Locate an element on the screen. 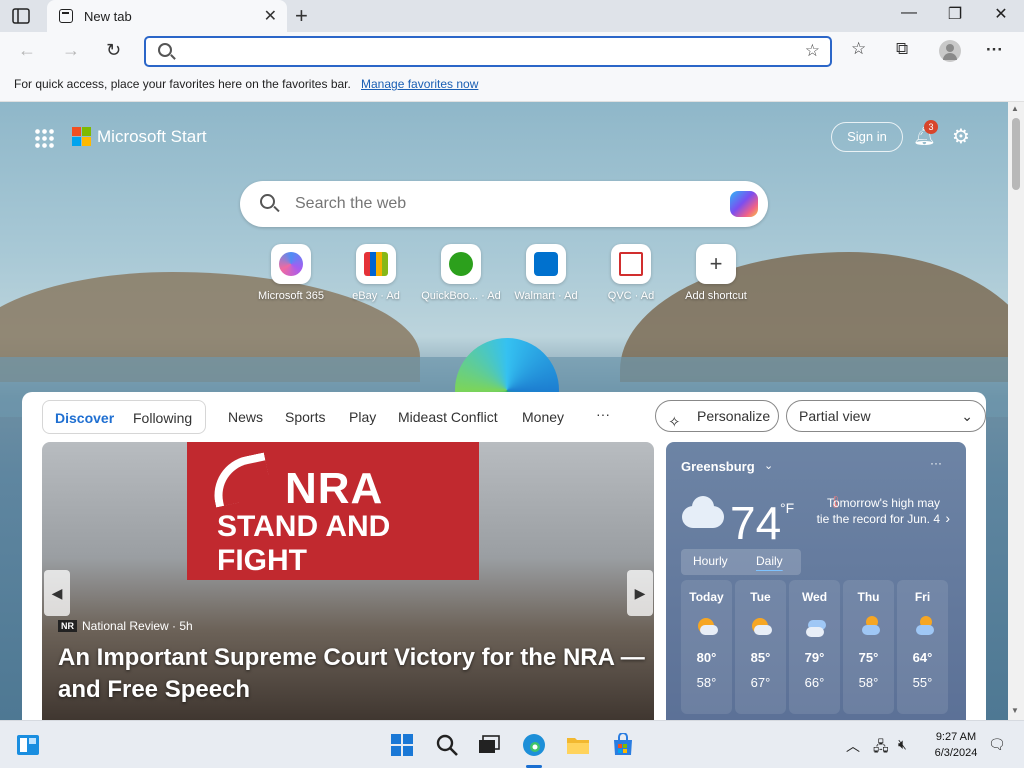 The image size is (1024, 768). address-input is located at coordinates (486, 52).